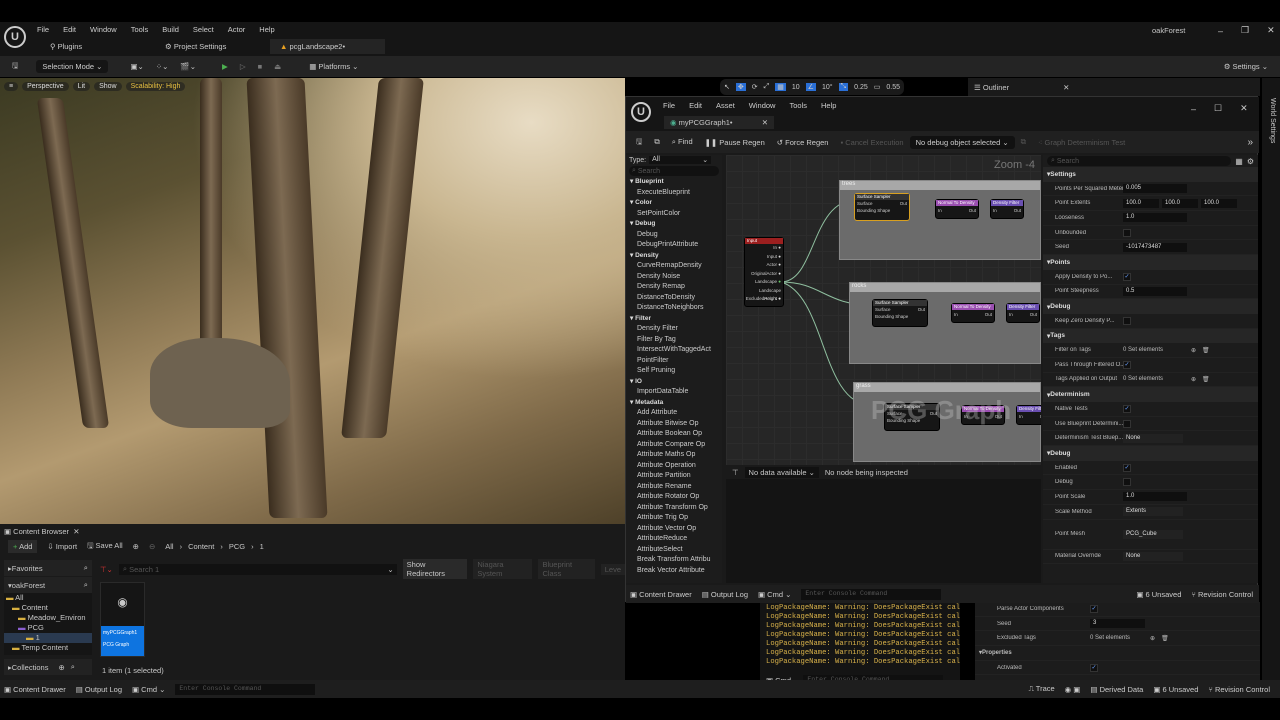 The width and height of the screenshot is (1280, 720). What do you see at coordinates (781, 472) in the screenshot?
I see `inspect-data-dropdown: No data available ⌄` at bounding box center [781, 472].